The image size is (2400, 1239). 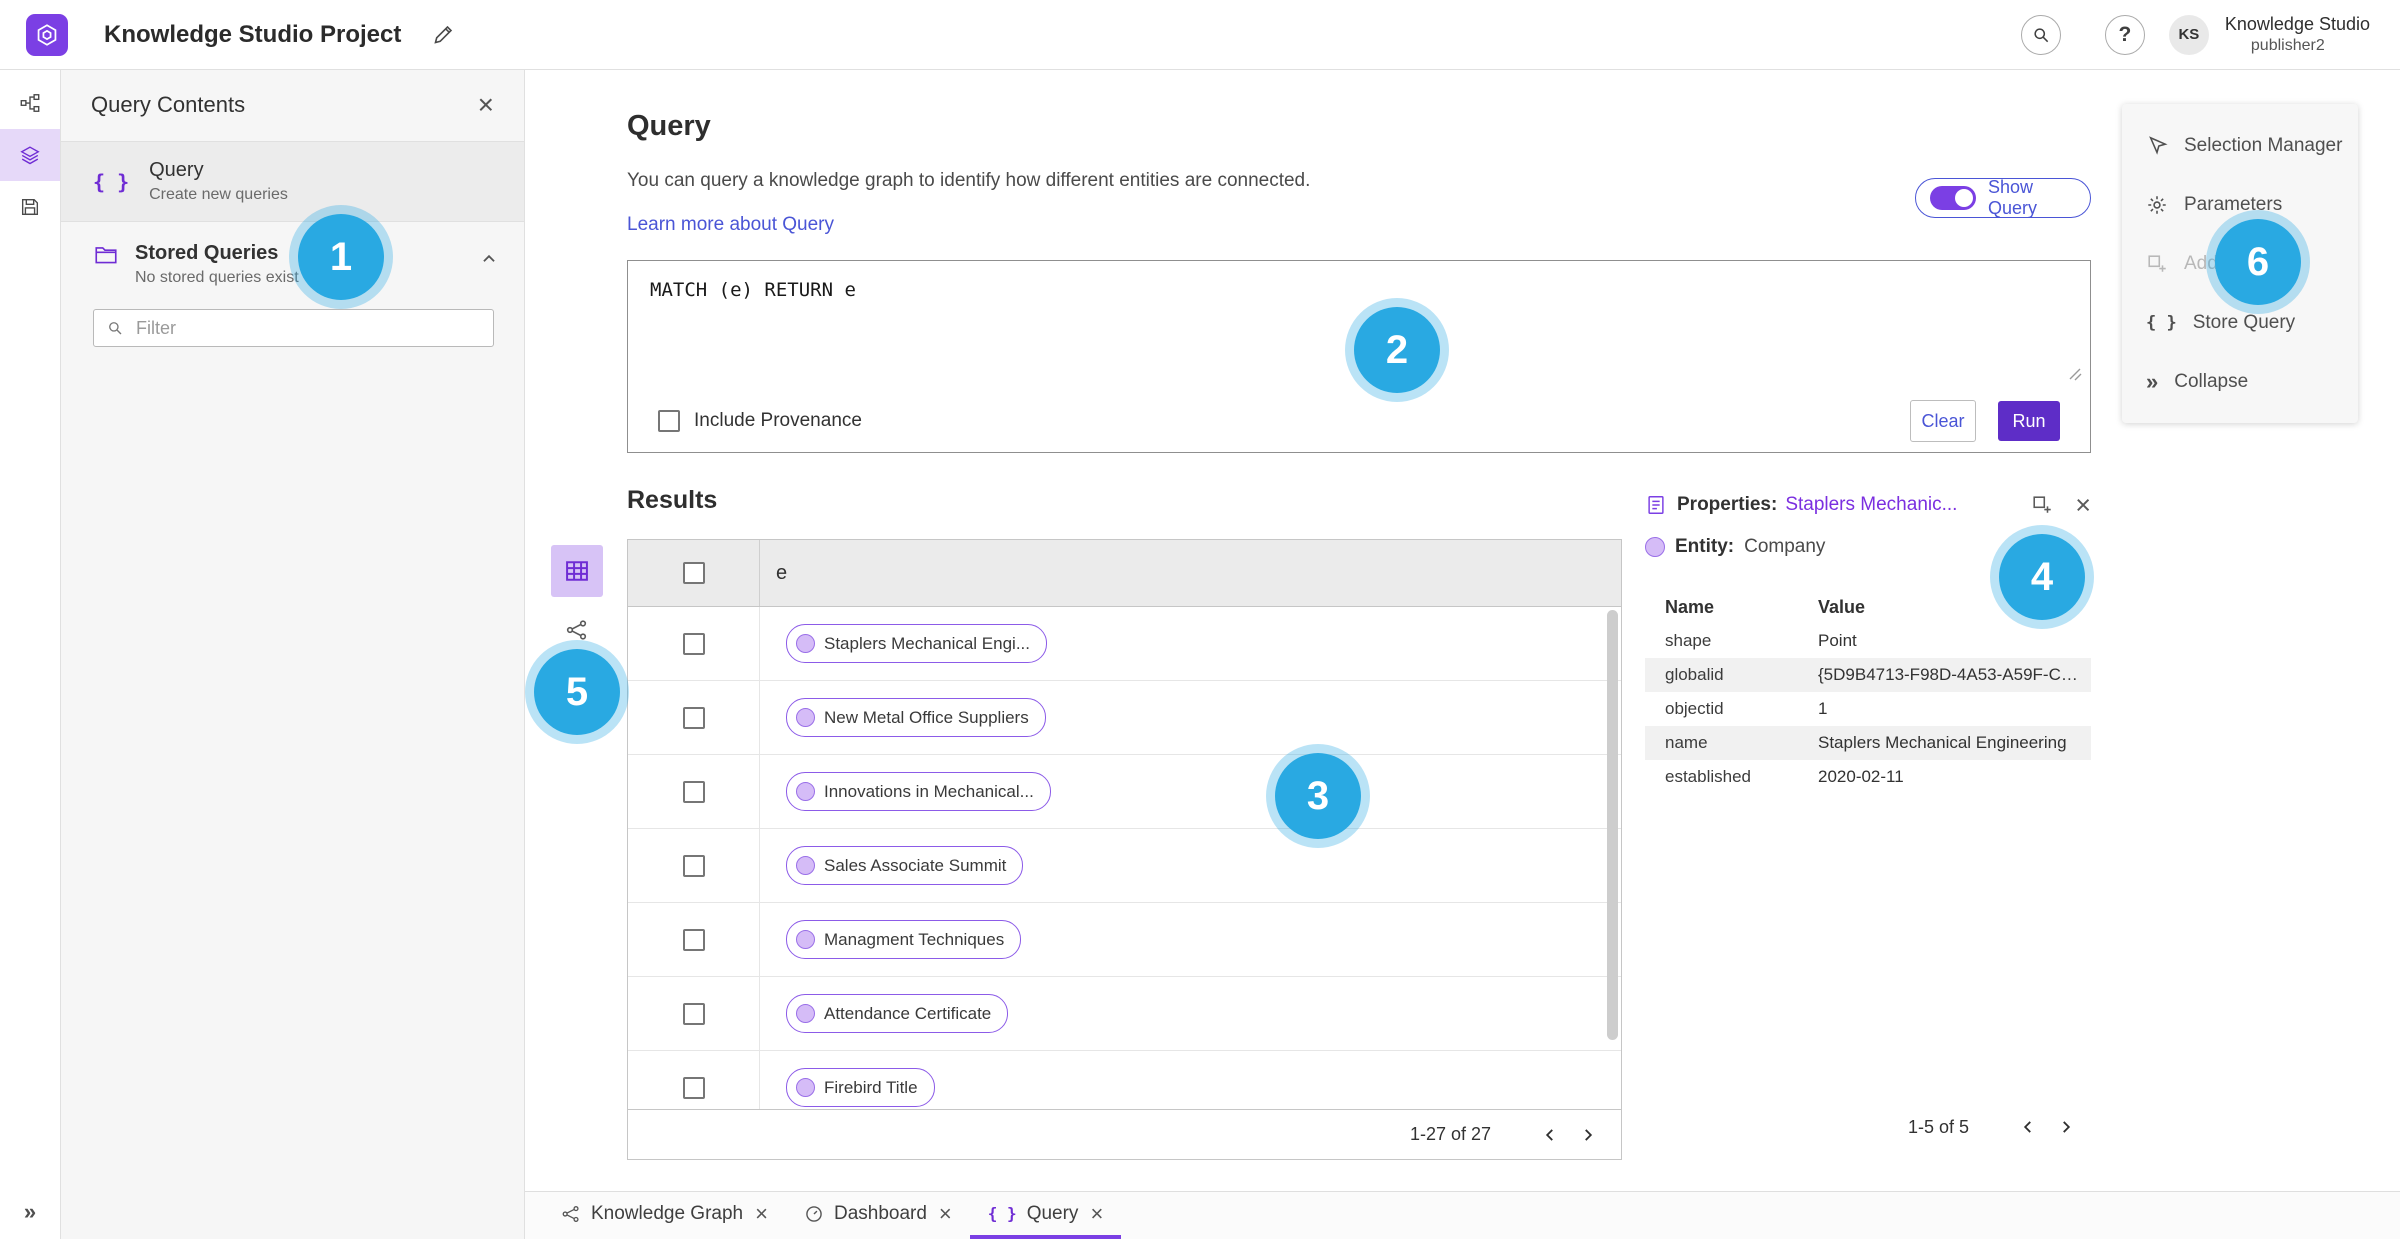 I want to click on show-query-toggle: Show Query, so click(x=2003, y=197).